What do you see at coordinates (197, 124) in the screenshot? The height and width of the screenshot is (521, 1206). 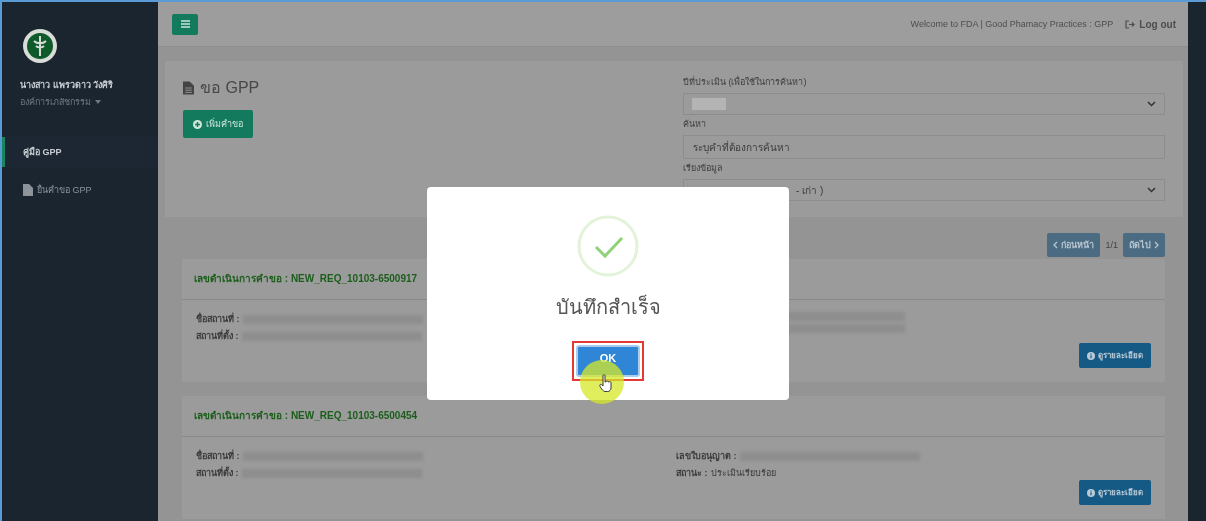 I see `plus-circle-icon` at bounding box center [197, 124].